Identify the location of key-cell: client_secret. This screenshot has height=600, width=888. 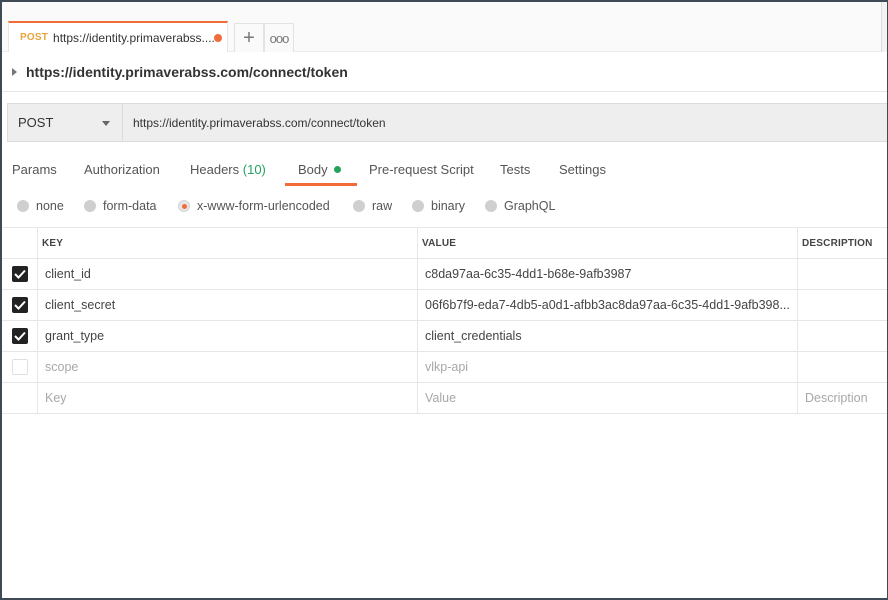
(228, 305).